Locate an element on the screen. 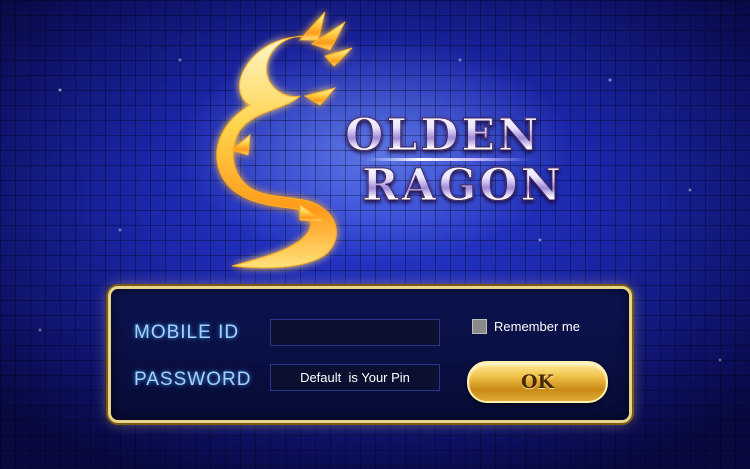 The width and height of the screenshot is (750, 469). password-input is located at coordinates (355, 377).